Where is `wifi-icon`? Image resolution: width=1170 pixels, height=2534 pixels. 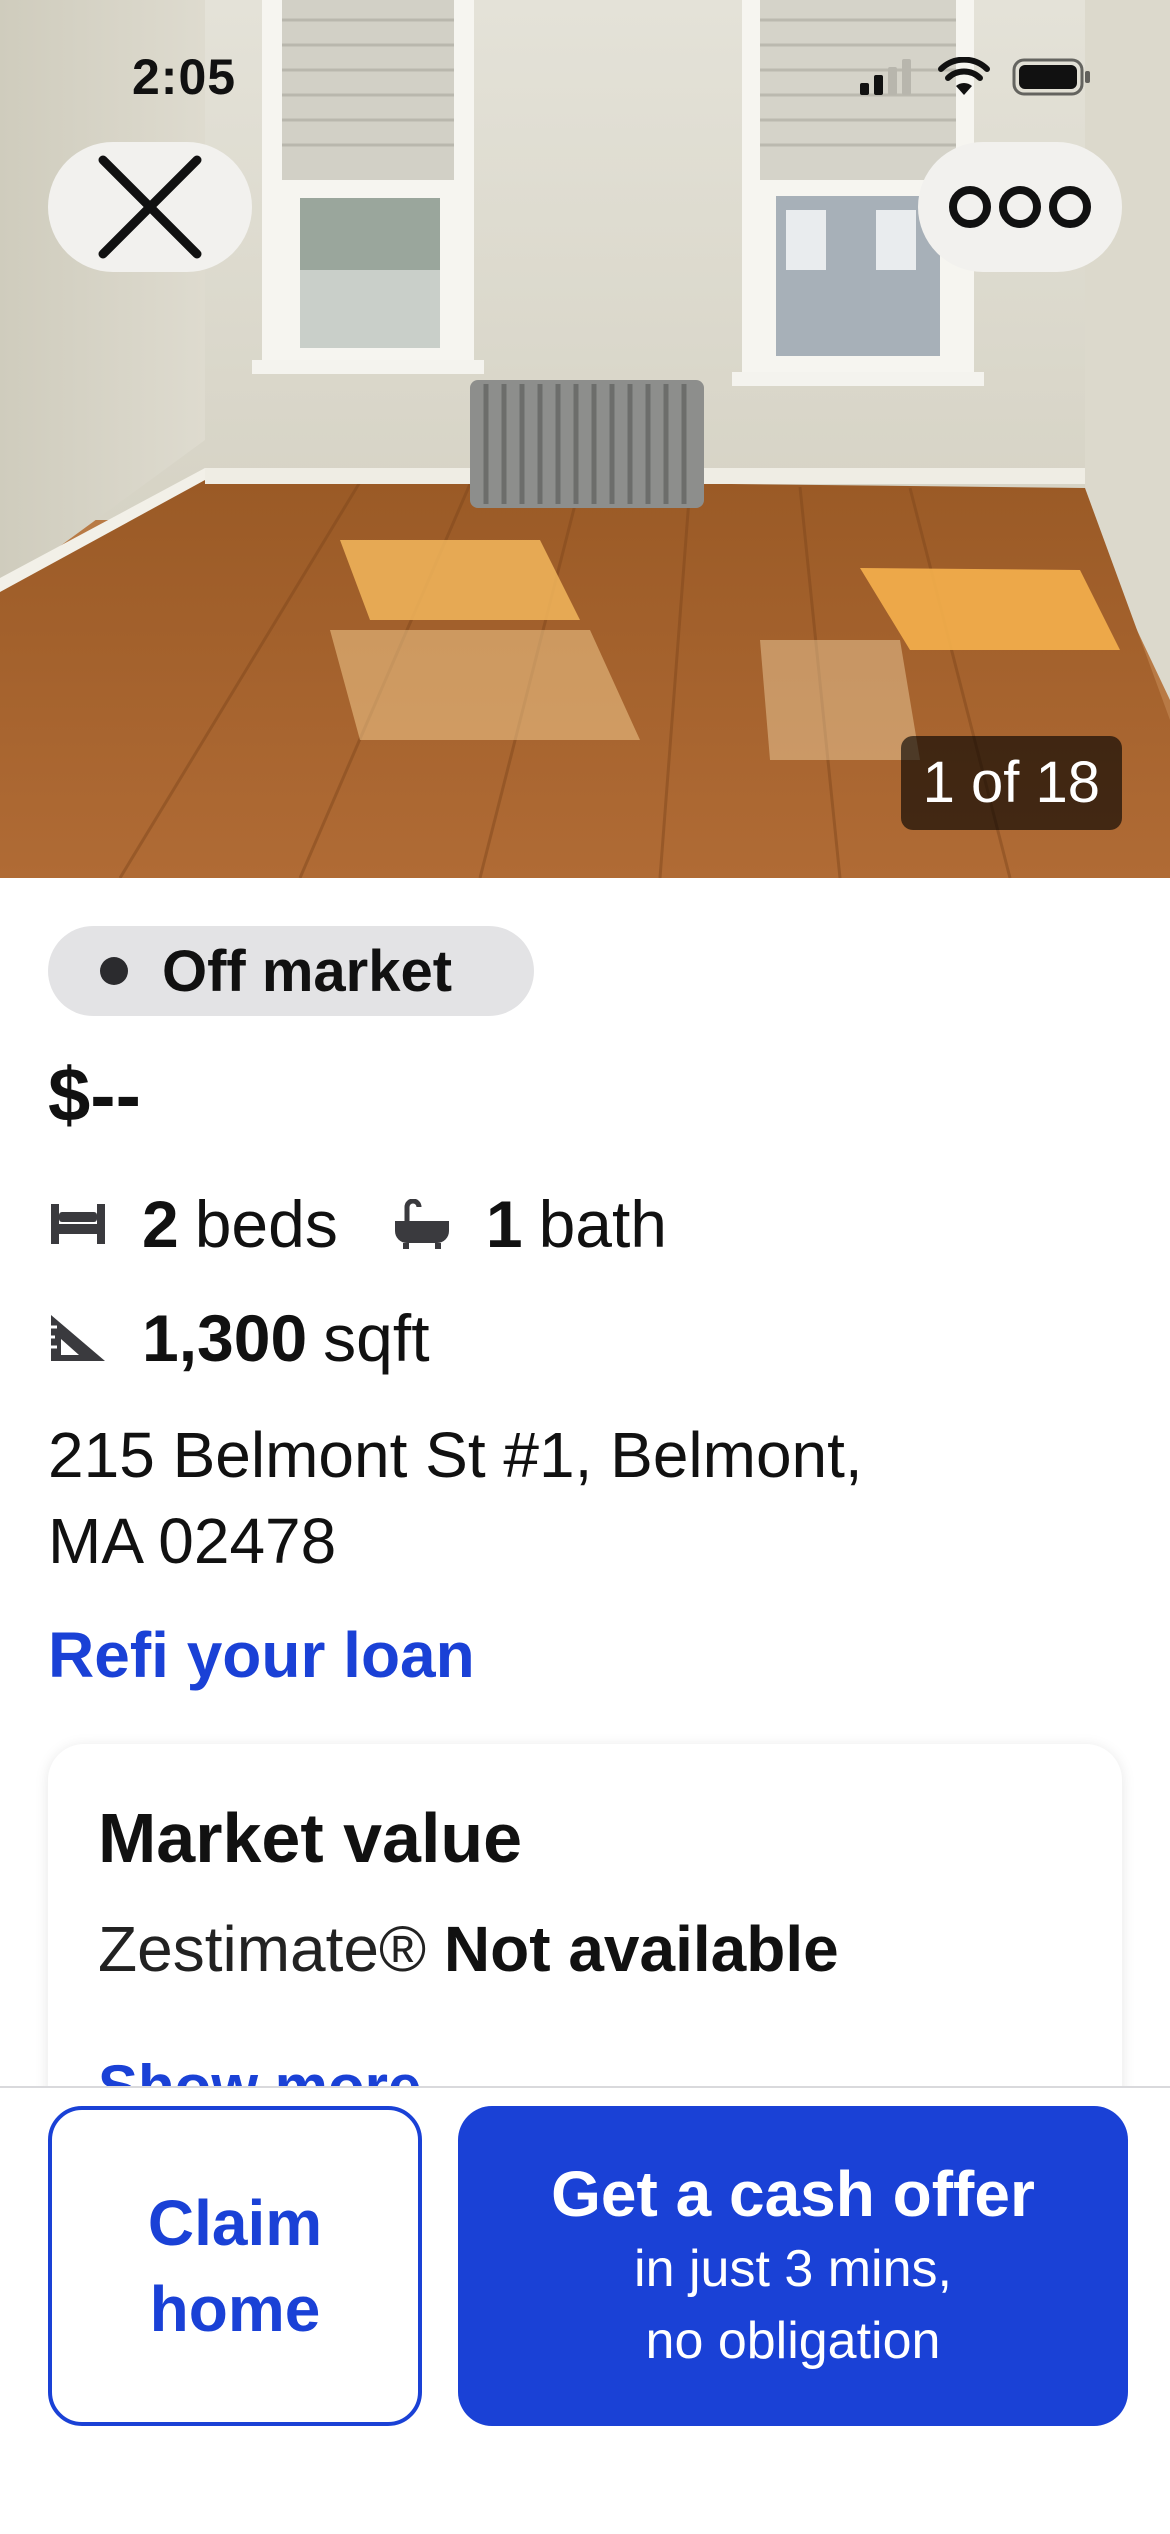 wifi-icon is located at coordinates (964, 76).